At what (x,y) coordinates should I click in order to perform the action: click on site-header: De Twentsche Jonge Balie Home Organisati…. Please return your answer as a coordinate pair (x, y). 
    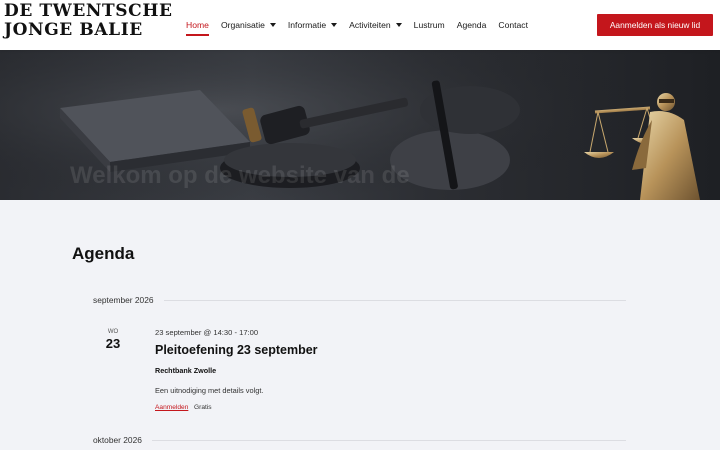
    Looking at the image, I should click on (360, 25).